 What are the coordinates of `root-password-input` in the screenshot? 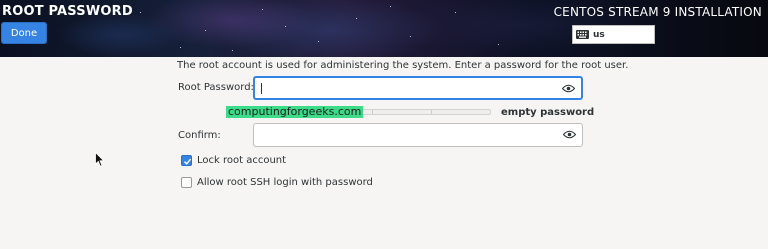 It's located at (418, 88).